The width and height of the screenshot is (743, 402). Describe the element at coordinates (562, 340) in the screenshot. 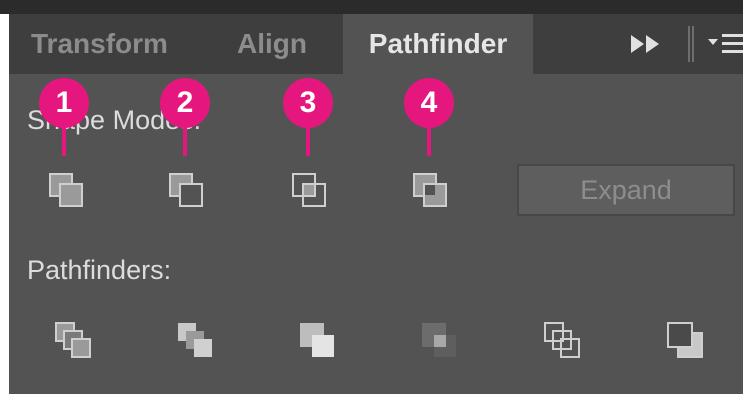

I see `outline-icon` at that location.